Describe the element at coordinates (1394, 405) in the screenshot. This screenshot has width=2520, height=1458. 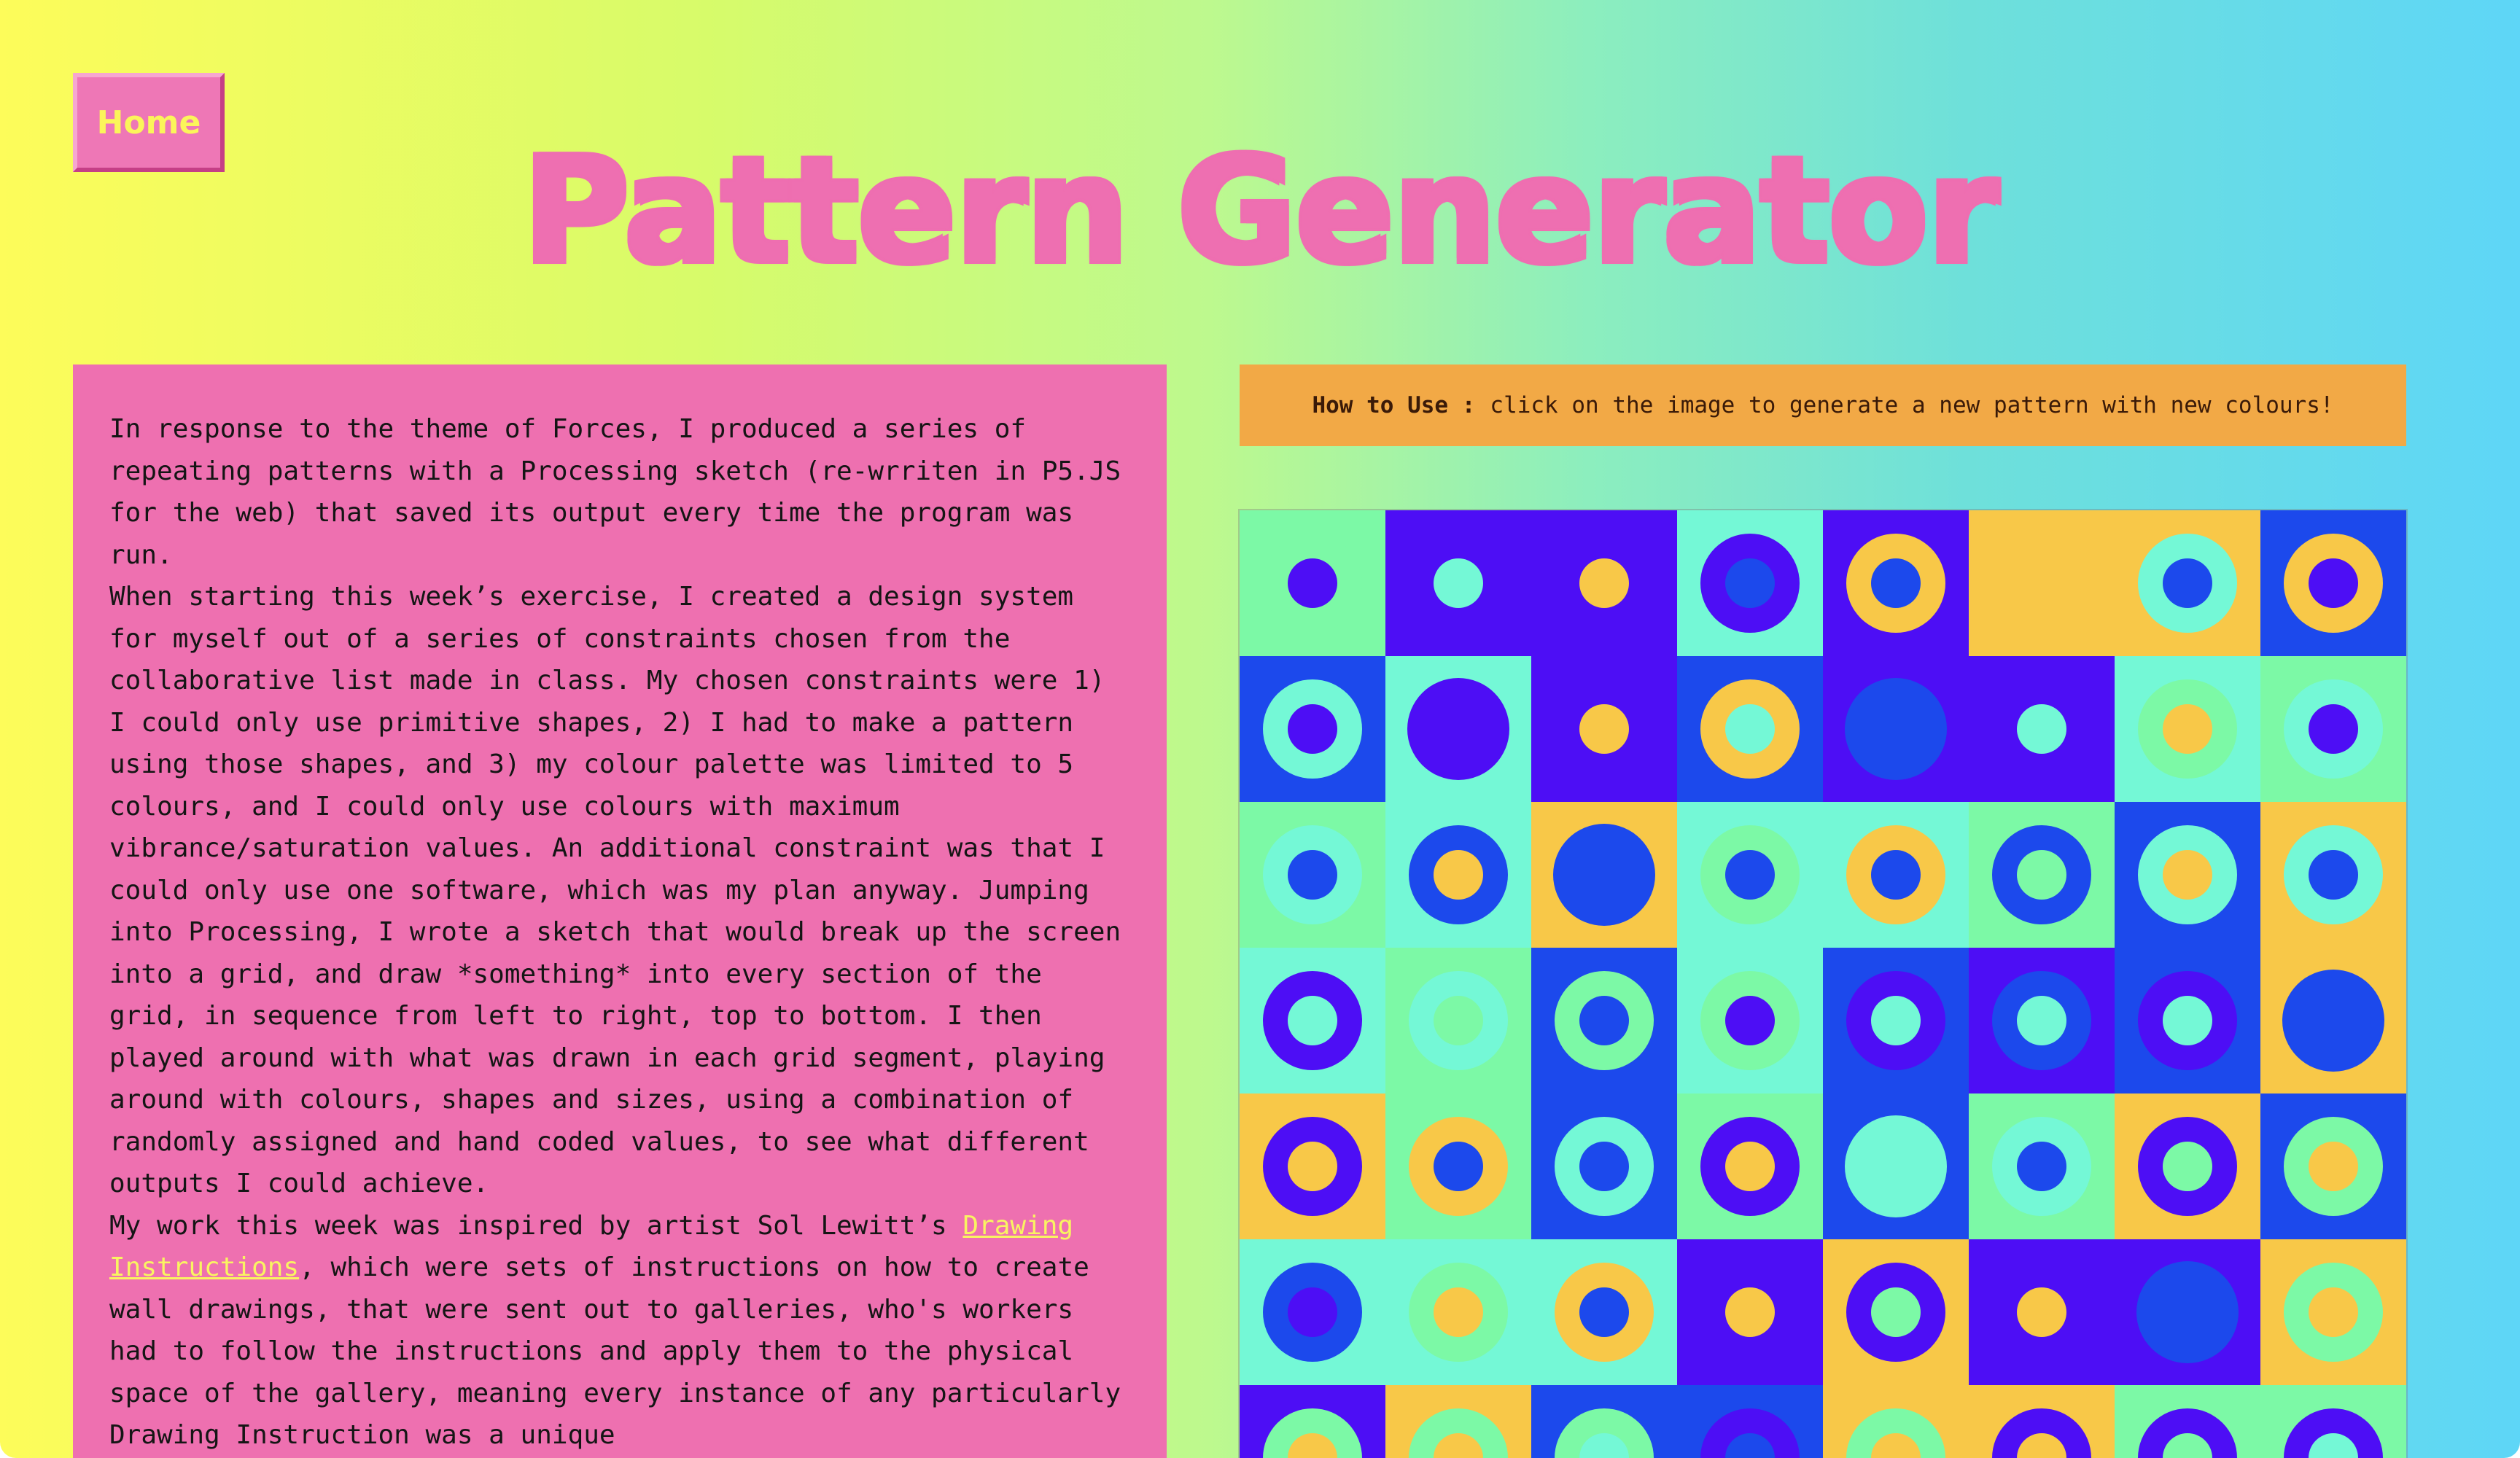
I see `how-to-use-label: How to Use :` at that location.